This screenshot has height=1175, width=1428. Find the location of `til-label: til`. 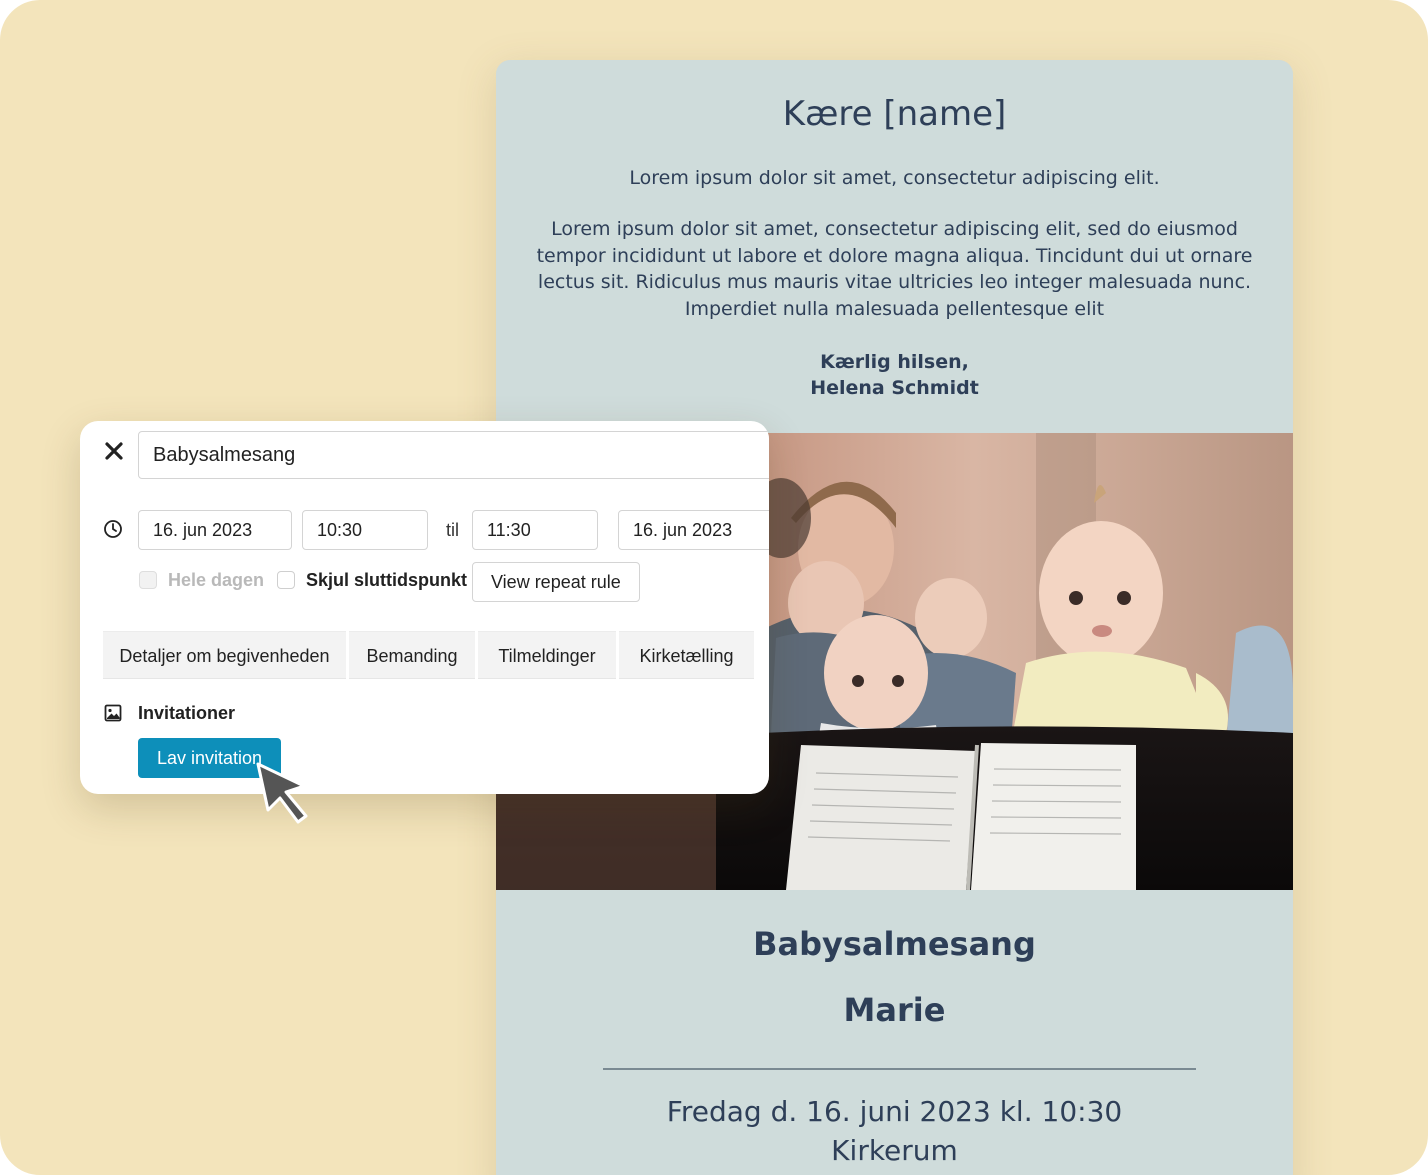

til-label: til is located at coordinates (452, 530).